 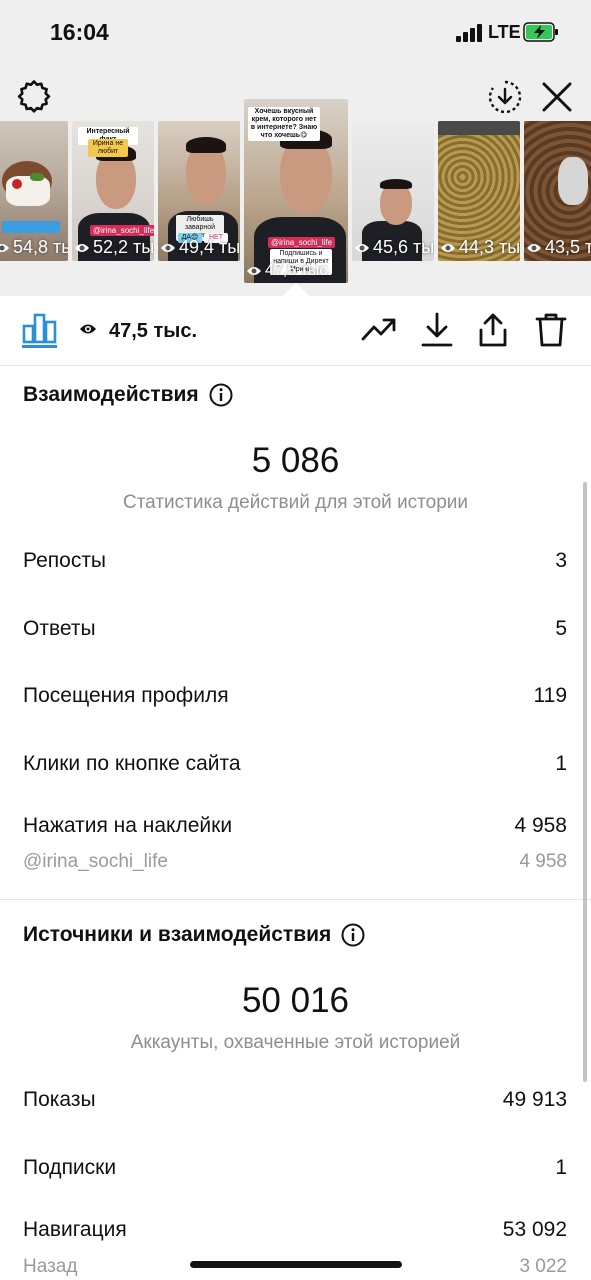 I want to click on impressions-value: 49 913, so click(x=534, y=1099).